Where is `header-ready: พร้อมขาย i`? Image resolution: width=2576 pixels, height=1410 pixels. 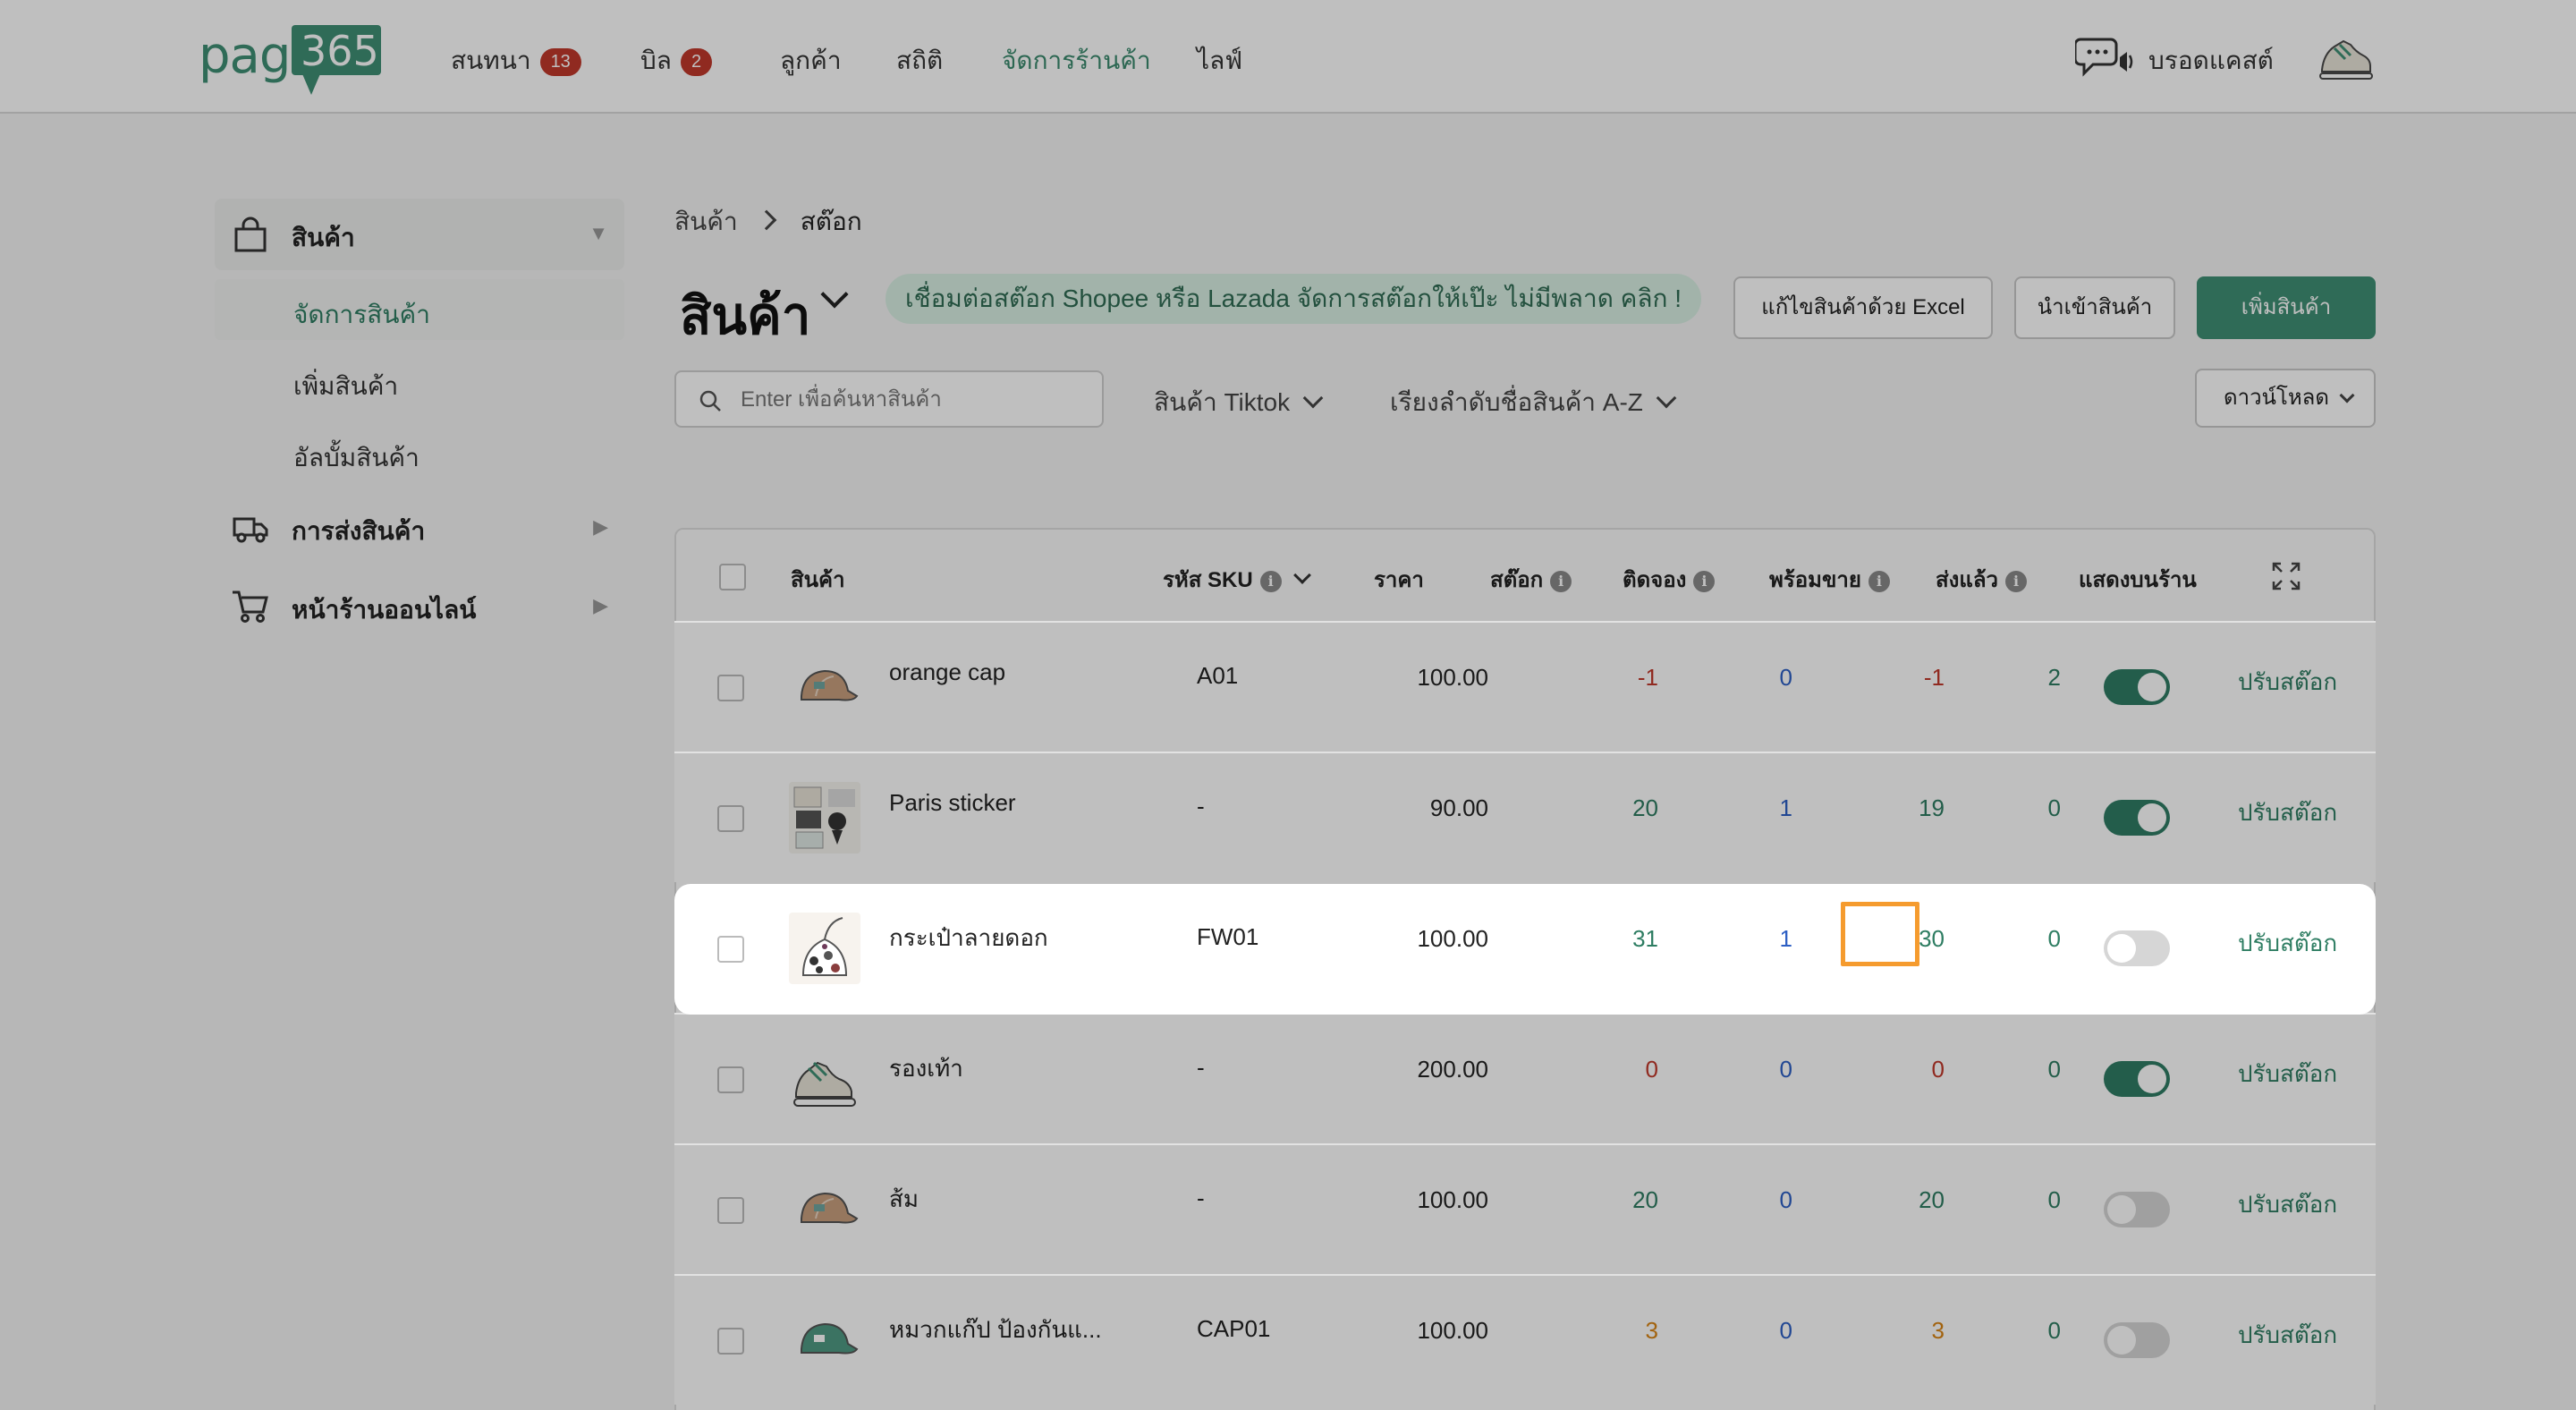
header-ready: พร้อมขาย i is located at coordinates (1829, 580).